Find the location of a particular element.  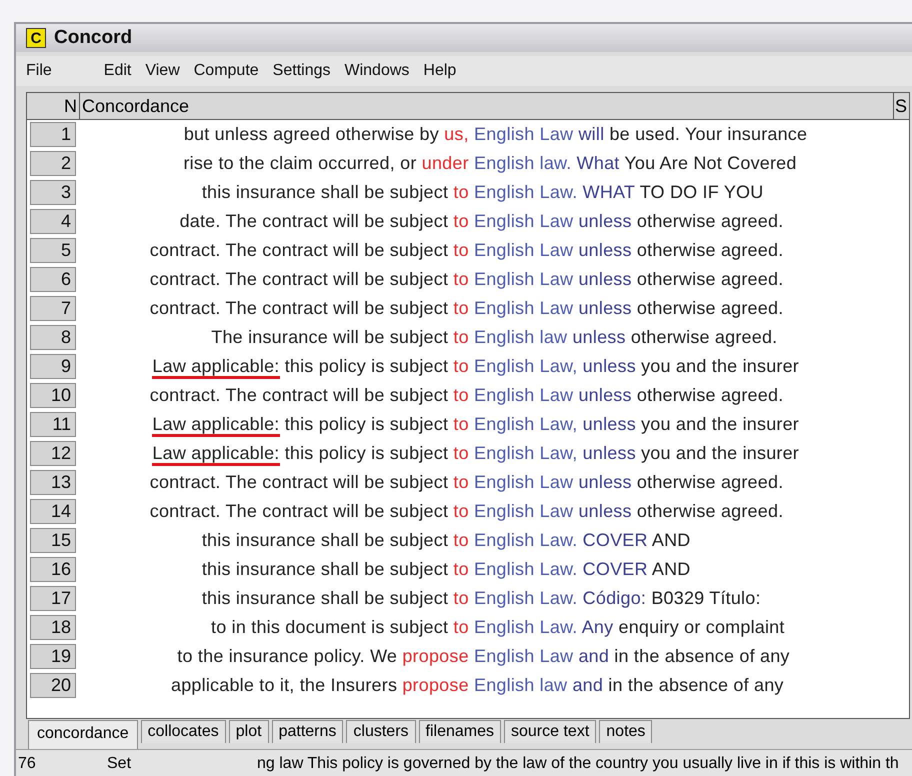

row-number: 4 is located at coordinates (53, 221).